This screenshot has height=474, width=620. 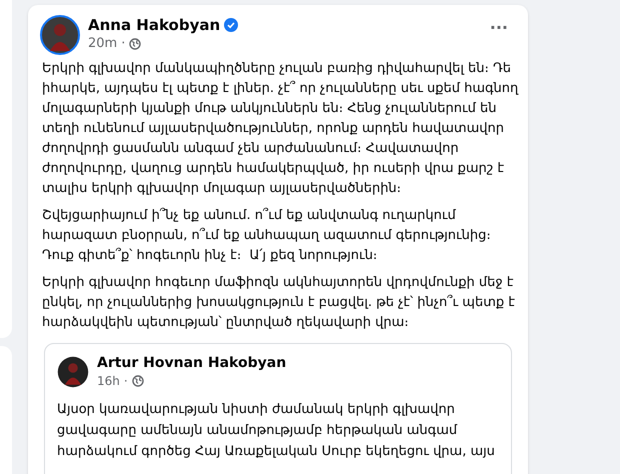 What do you see at coordinates (103, 44) in the screenshot?
I see `post-time: 20m` at bounding box center [103, 44].